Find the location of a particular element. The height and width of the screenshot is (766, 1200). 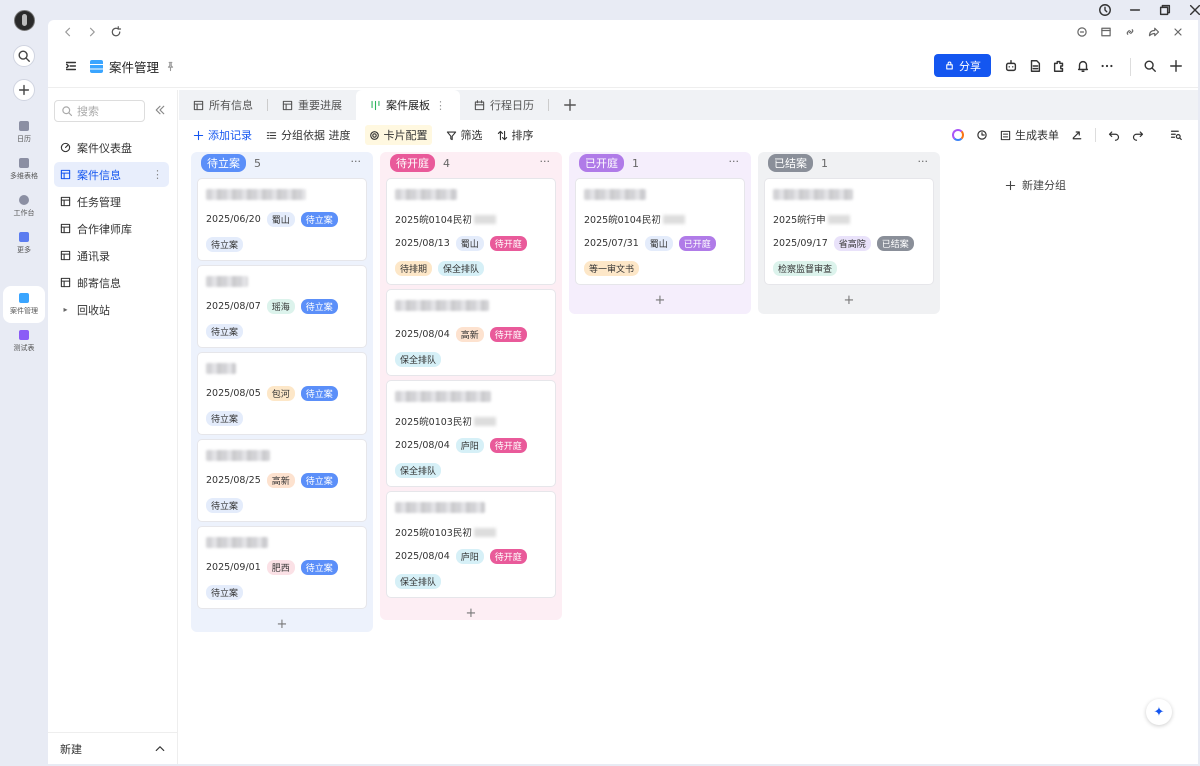

column-title-badge: 待开庭 is located at coordinates (412, 163).